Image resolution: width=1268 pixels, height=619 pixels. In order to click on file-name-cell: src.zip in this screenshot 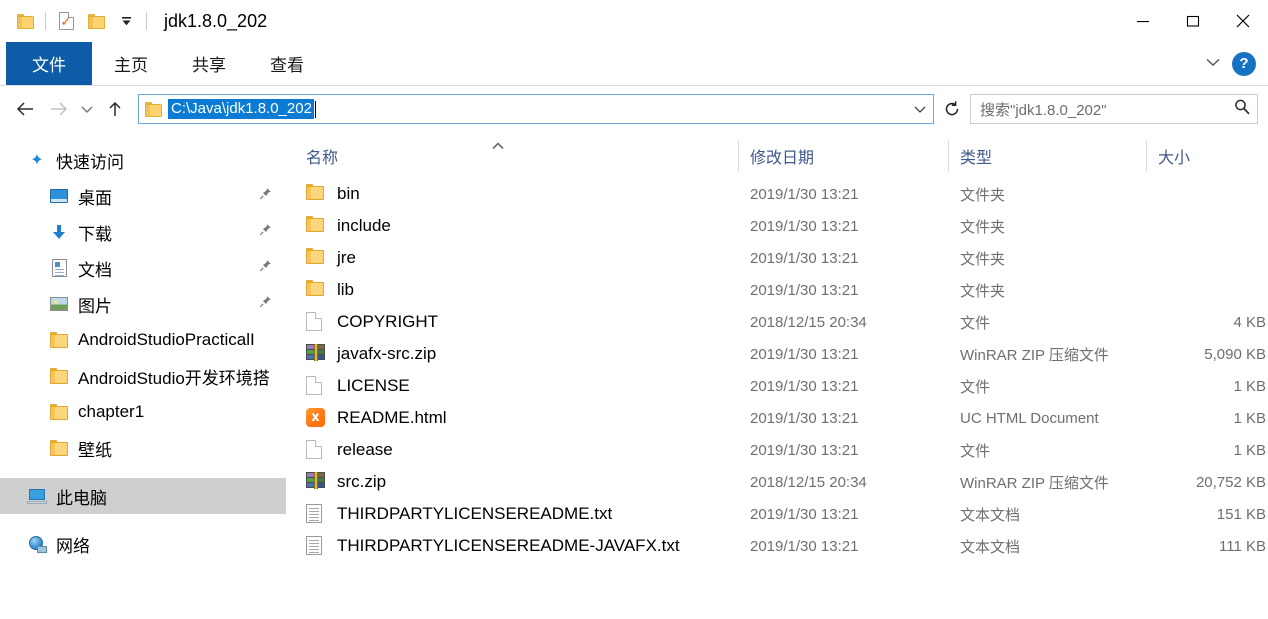, I will do `click(512, 482)`.